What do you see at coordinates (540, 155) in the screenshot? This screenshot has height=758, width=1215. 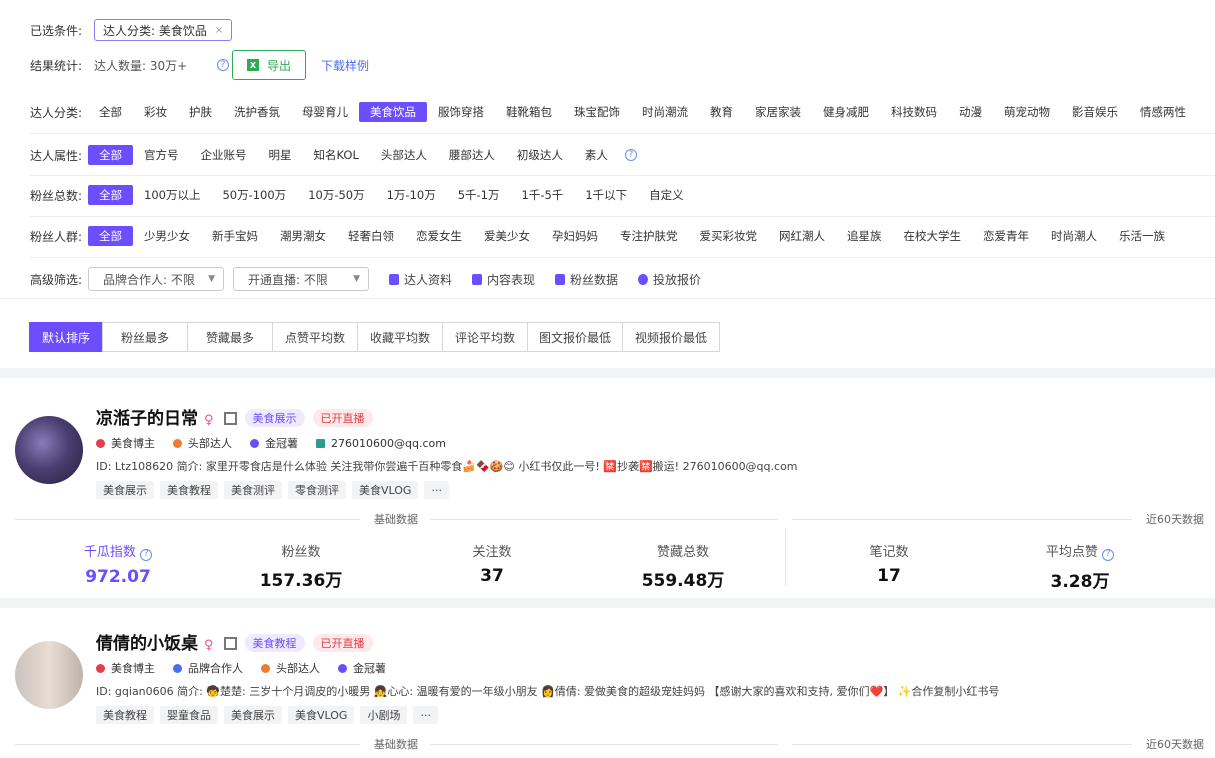 I see `attribute-option: 初级达人` at bounding box center [540, 155].